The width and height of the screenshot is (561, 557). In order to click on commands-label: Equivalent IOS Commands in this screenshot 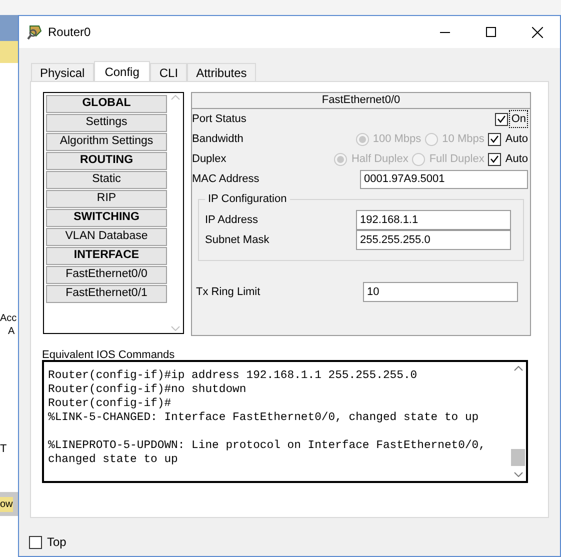, I will do `click(108, 355)`.